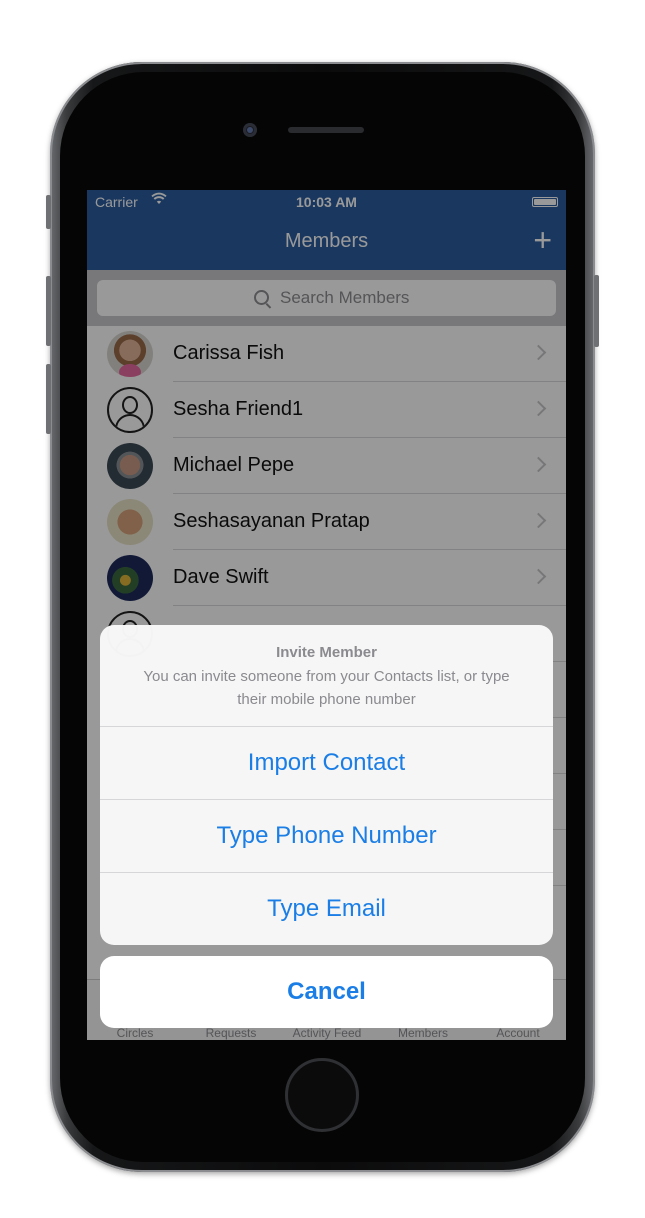 The width and height of the screenshot is (645, 1218). Describe the element at coordinates (326, 652) in the screenshot. I see `action-sheet-title: Invite Member` at that location.